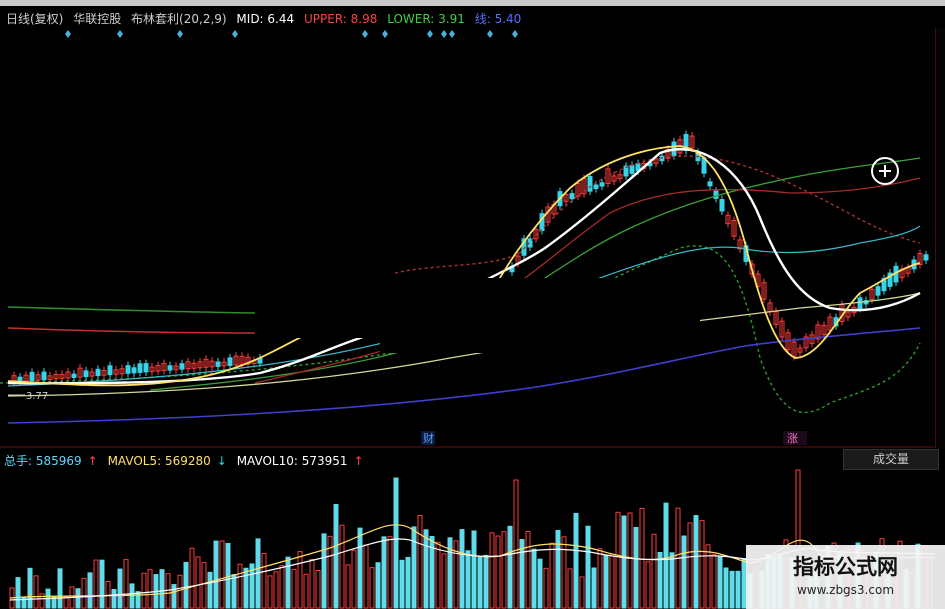 Image resolution: width=945 pixels, height=609 pixels. What do you see at coordinates (131, 330) in the screenshot?
I see `upper-line` at bounding box center [131, 330].